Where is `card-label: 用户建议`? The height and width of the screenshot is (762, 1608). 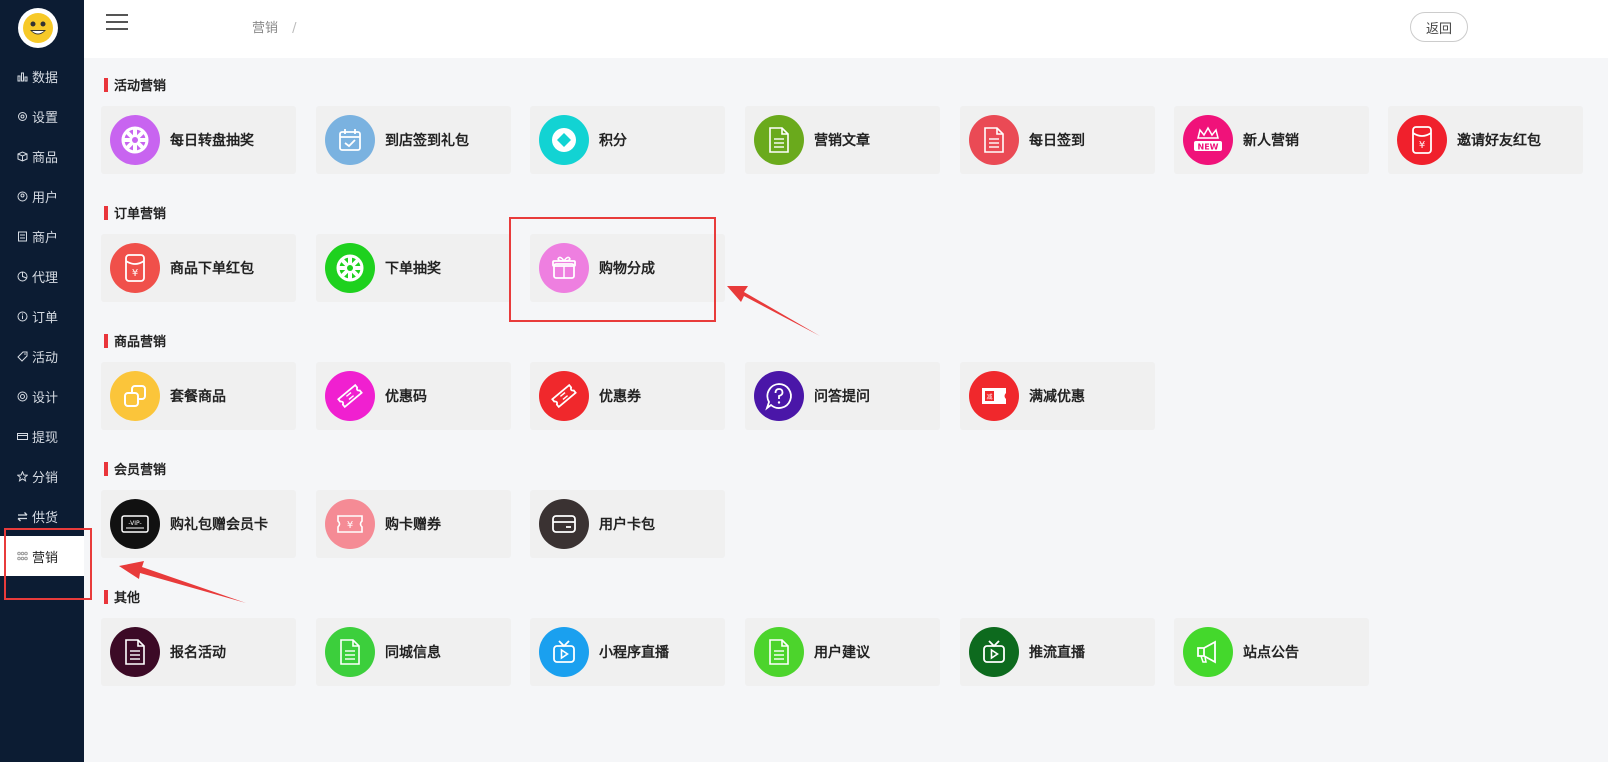
card-label: 用户建议 is located at coordinates (842, 653).